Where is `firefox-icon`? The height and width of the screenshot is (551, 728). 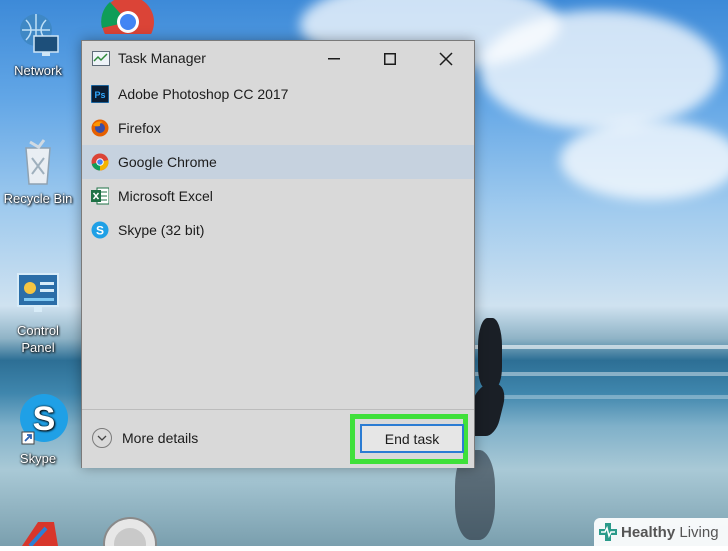
firefox-icon is located at coordinates (100, 128).